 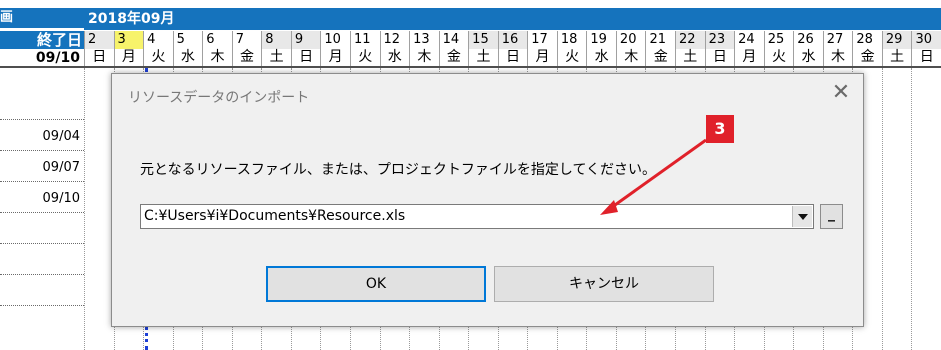 I want to click on day-cell: 3, so click(x=128, y=40).